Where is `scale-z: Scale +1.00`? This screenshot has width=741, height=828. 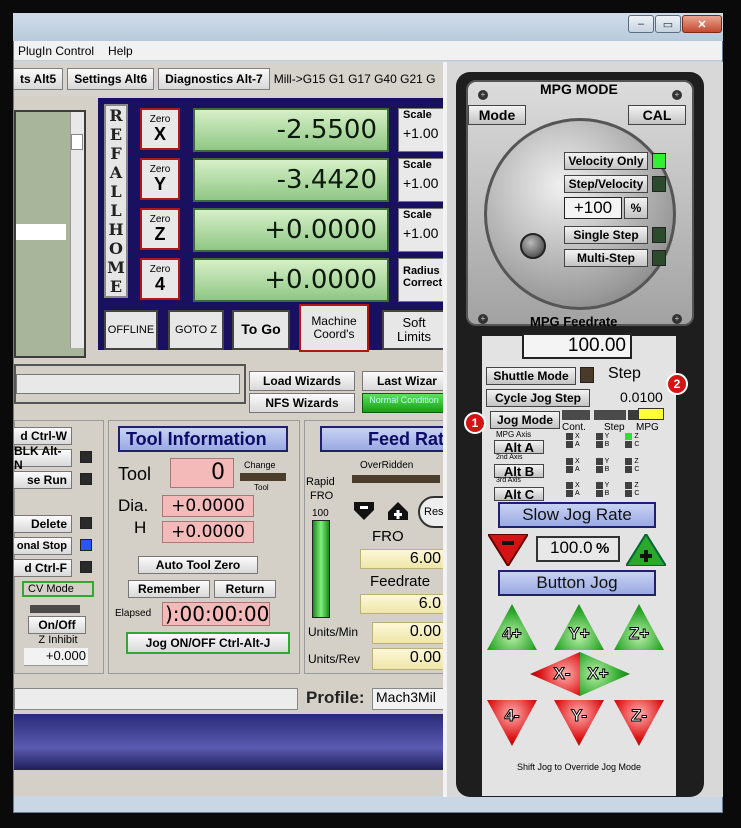
scale-z: Scale +1.00 is located at coordinates (422, 230).